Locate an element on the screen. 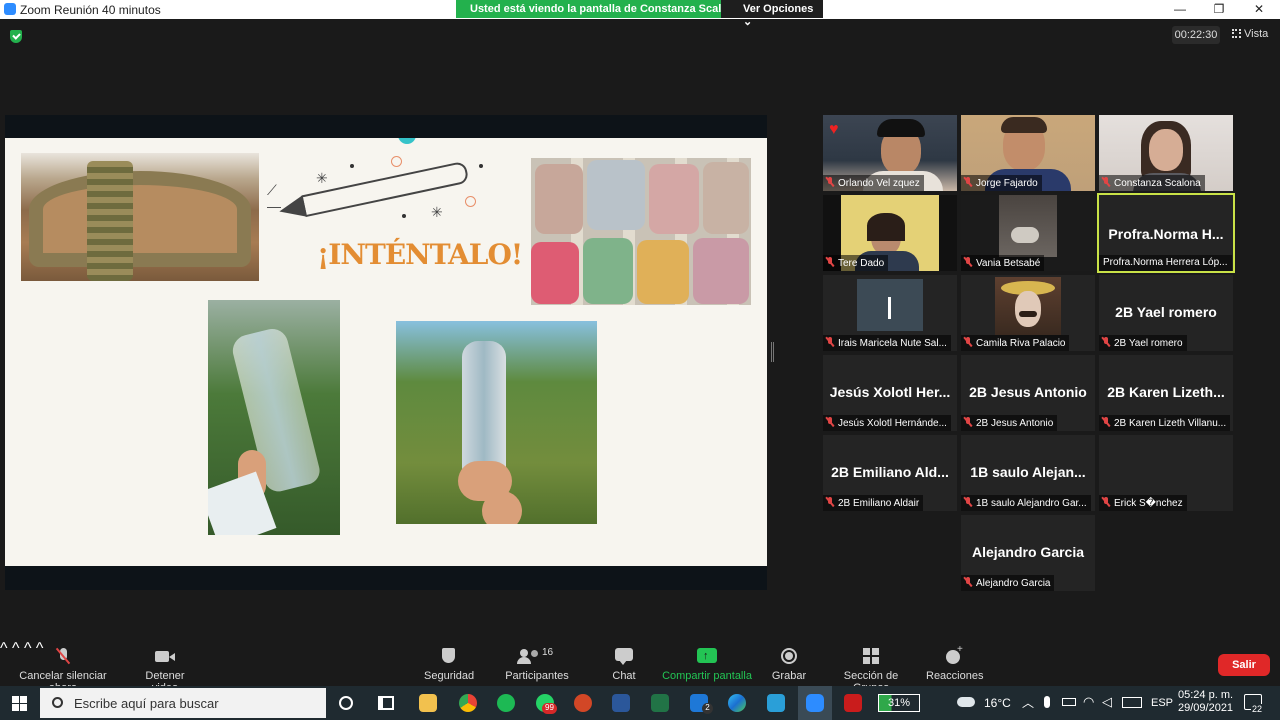 Image resolution: width=1280 pixels, height=720 pixels. participant-tile: ♥ Orlando Vel zquez is located at coordinates (890, 153).